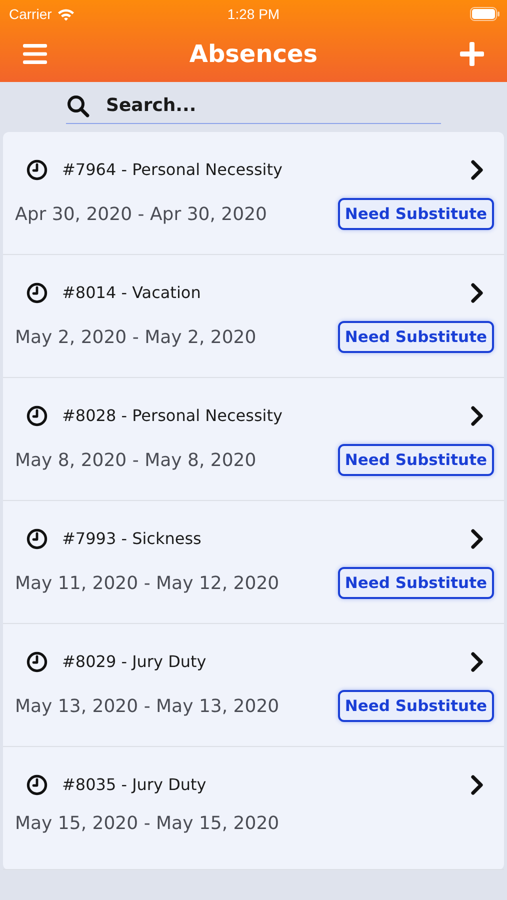  Describe the element at coordinates (485, 14) in the screenshot. I see `battery-icon` at that location.